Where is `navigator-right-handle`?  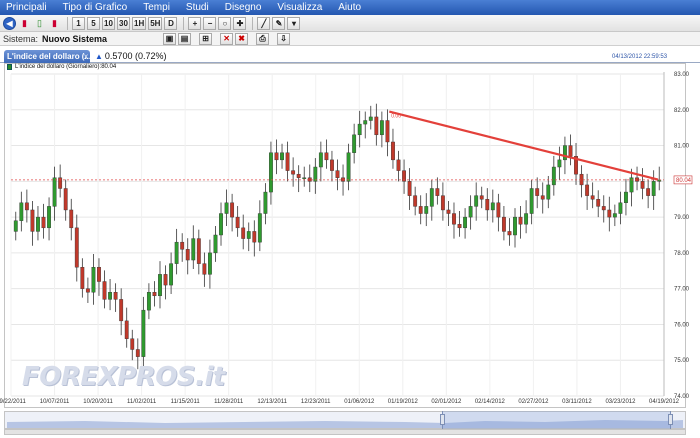
navigator-right-handle is located at coordinates (670, 419).